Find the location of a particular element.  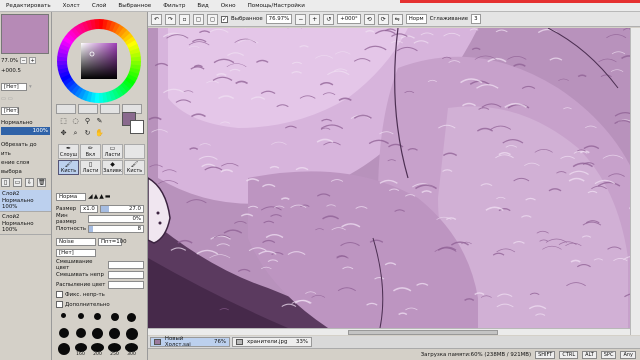

menu-edit: Редактировать is located at coordinates (28, 6).